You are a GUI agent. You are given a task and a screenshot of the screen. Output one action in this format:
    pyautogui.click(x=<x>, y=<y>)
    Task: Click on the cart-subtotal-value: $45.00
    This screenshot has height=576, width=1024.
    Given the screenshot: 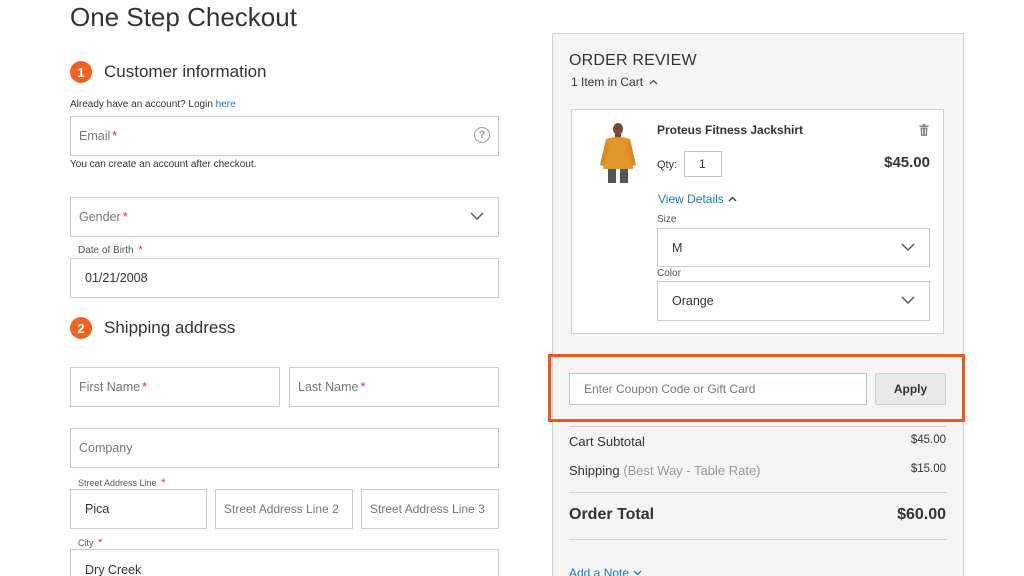 What is the action you would take?
    pyautogui.click(x=928, y=440)
    